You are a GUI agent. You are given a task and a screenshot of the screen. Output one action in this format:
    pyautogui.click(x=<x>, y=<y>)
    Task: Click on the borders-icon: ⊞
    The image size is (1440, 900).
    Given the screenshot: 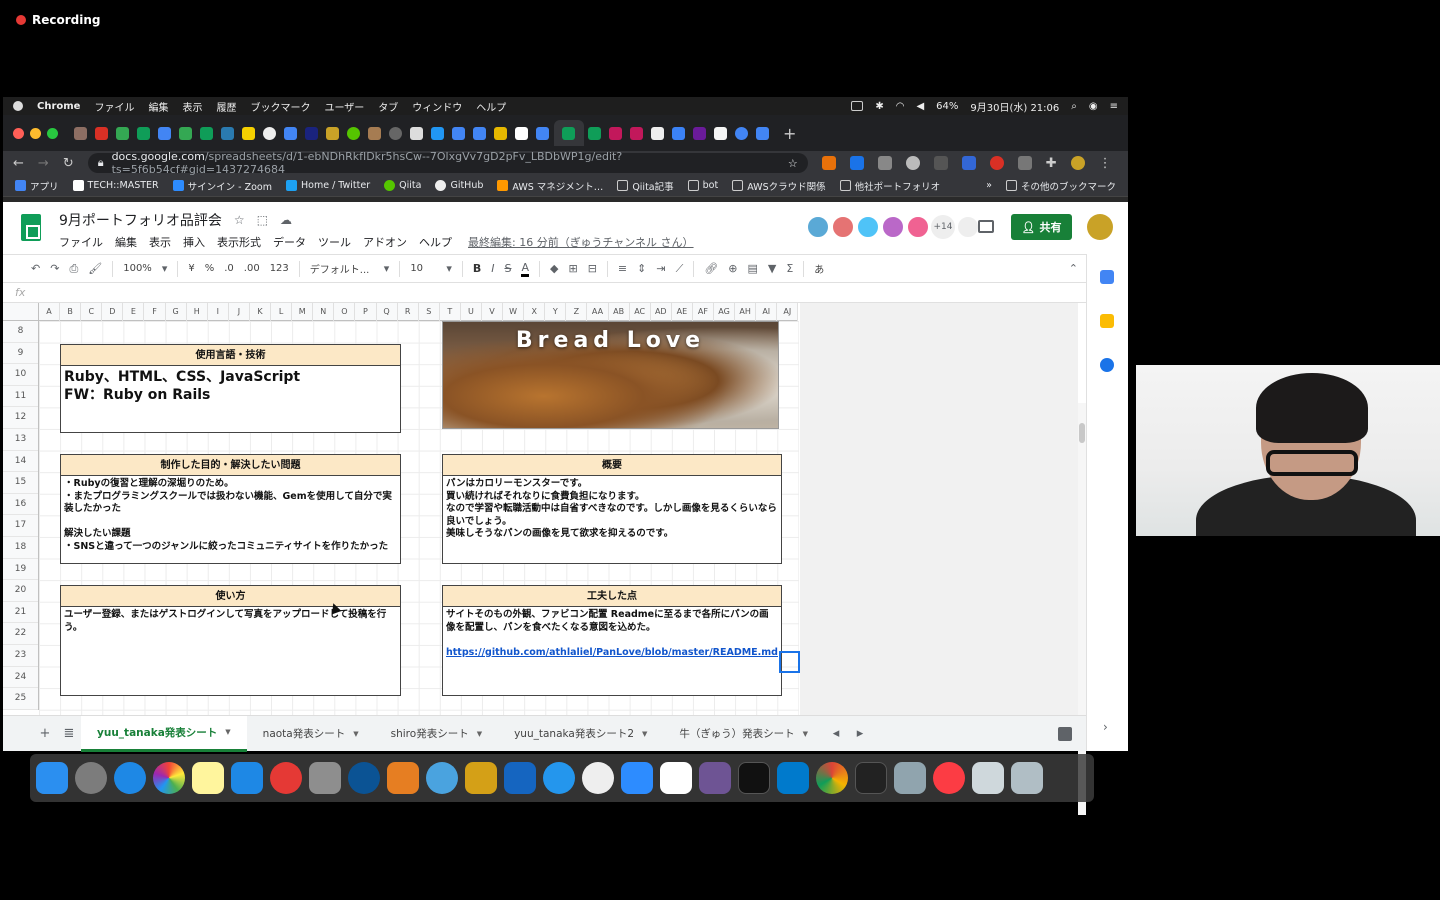 What is the action you would take?
    pyautogui.click(x=572, y=268)
    